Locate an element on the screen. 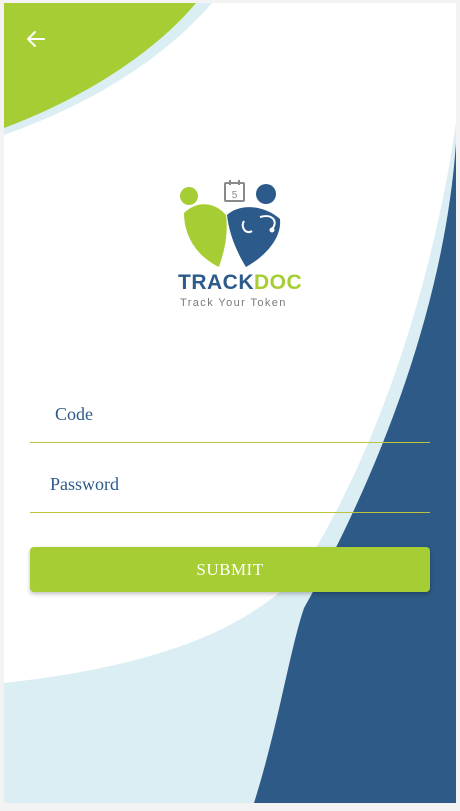 This screenshot has height=811, width=460. back-button is located at coordinates (36, 39).